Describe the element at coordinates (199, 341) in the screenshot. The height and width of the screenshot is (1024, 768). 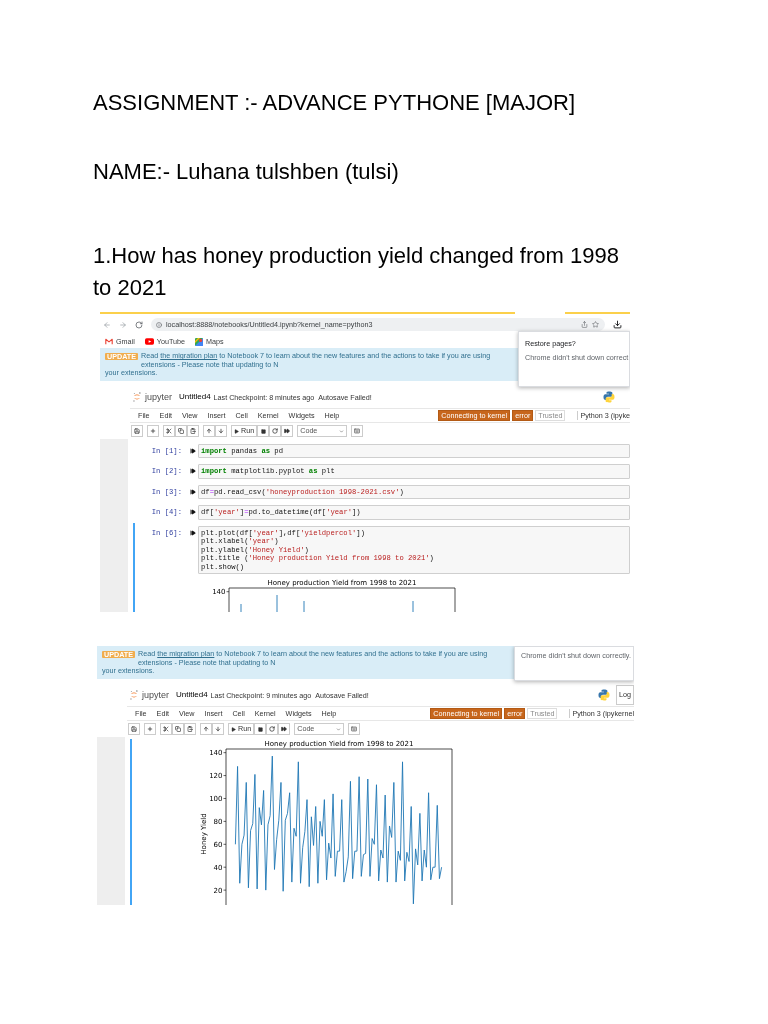
I see `map-icon` at that location.